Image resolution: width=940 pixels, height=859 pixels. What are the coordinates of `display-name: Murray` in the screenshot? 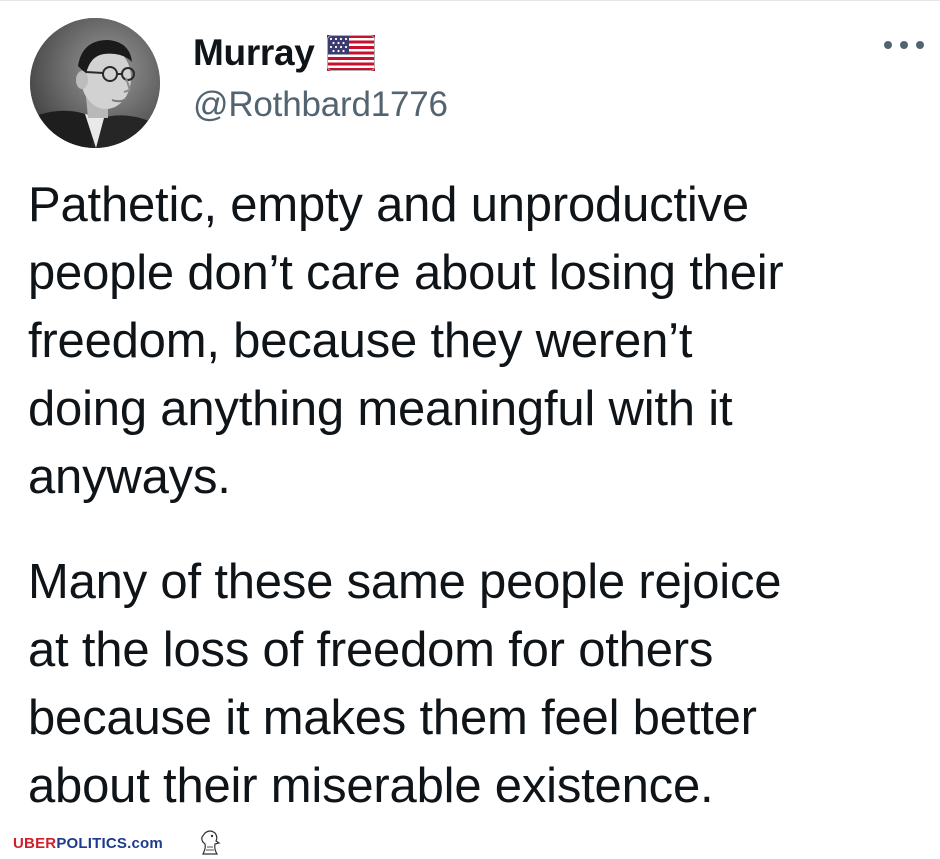 It's located at (254, 53).